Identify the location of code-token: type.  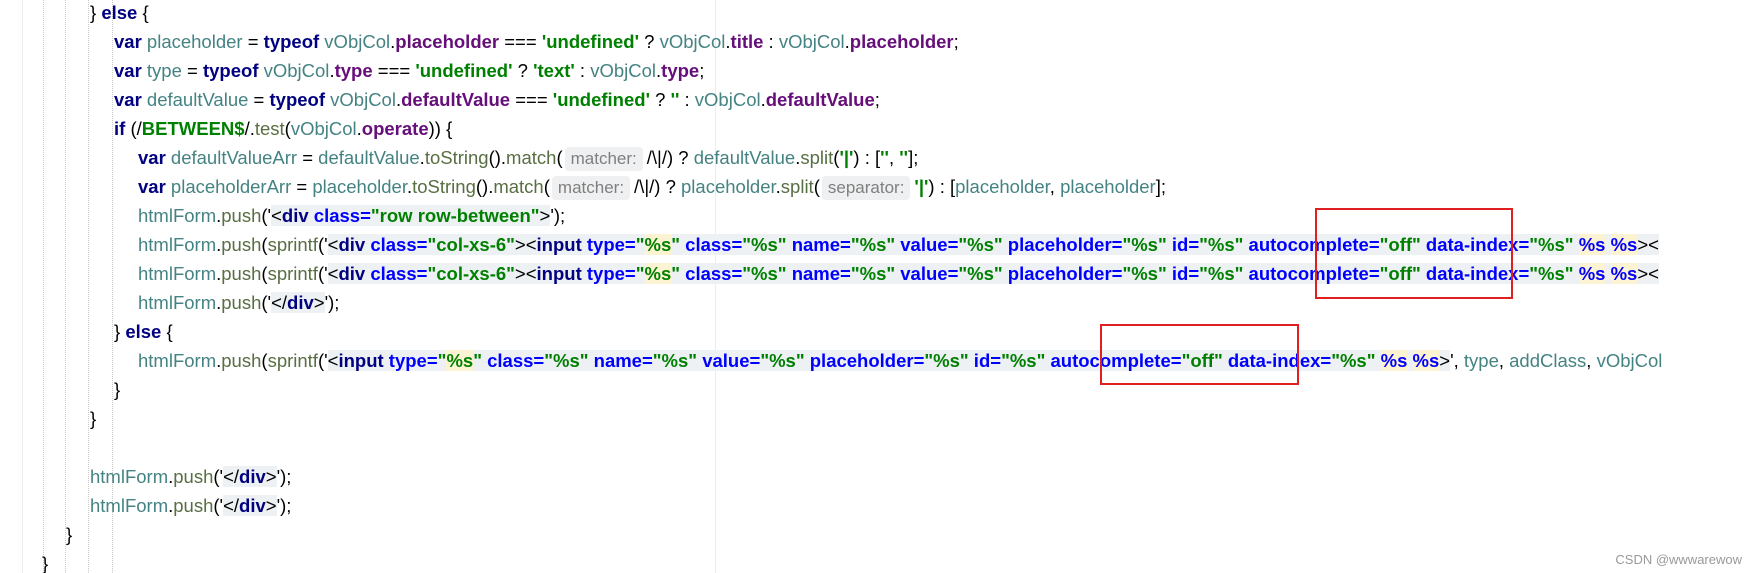
(680, 70).